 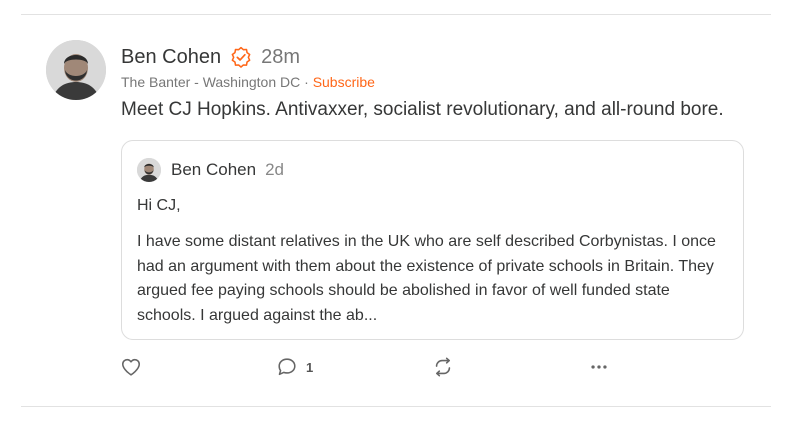 I want to click on publication-line: The Banter - Washington DC · Subscribe, so click(x=248, y=82).